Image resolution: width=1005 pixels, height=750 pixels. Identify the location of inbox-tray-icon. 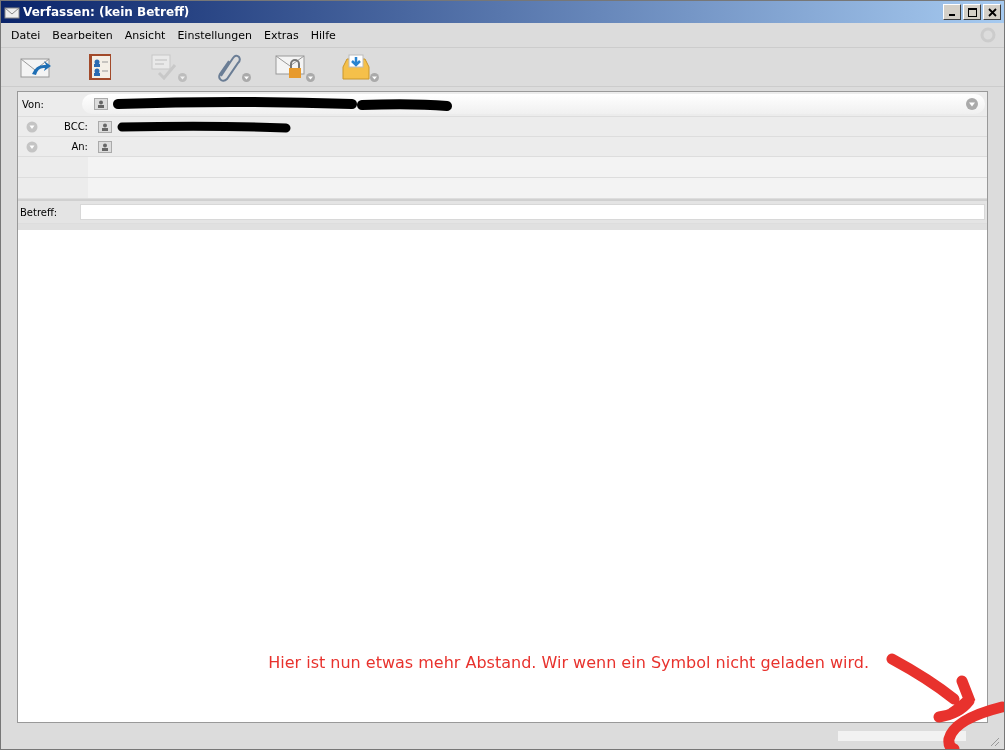
(356, 67).